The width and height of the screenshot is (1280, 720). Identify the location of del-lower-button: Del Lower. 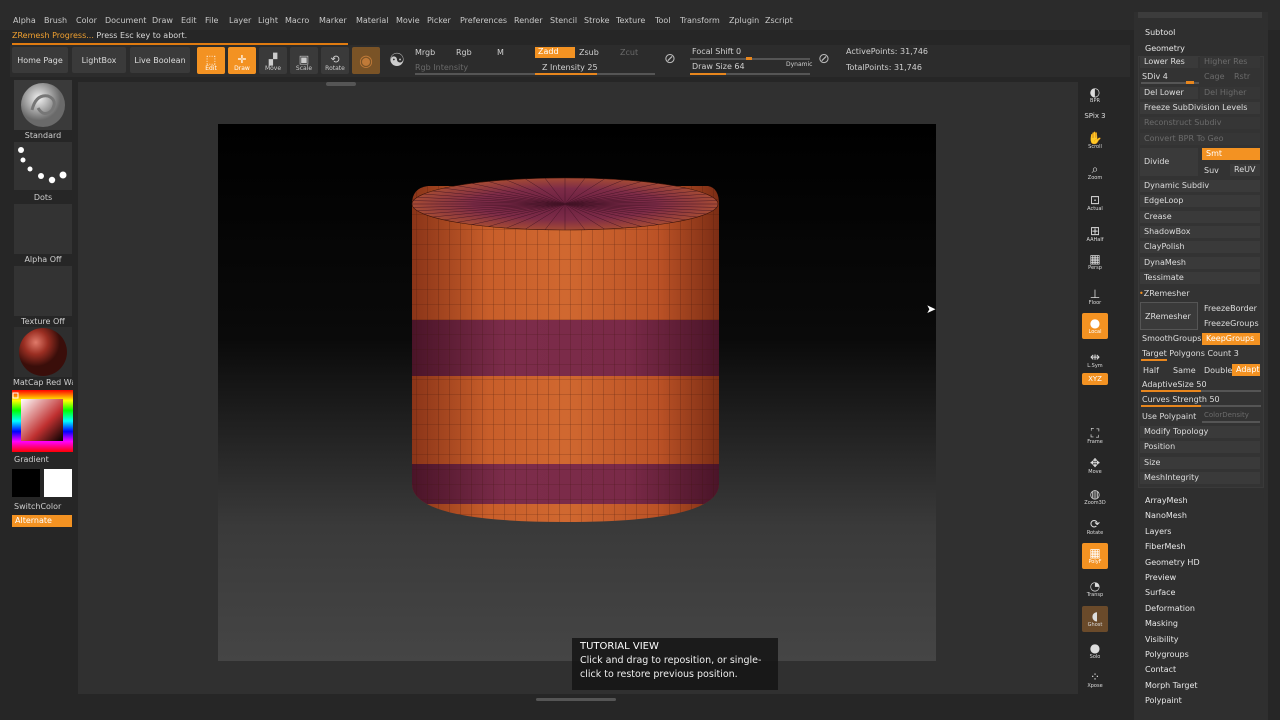
(1169, 93).